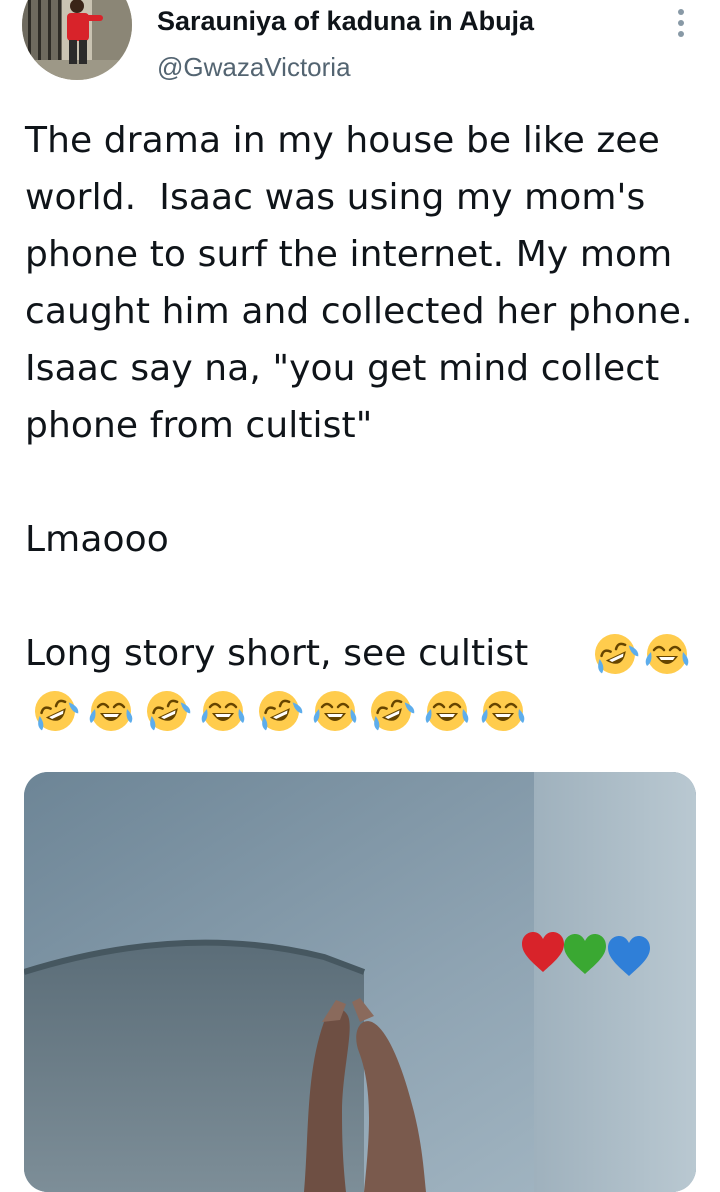  I want to click on more-options-button, so click(681, 23).